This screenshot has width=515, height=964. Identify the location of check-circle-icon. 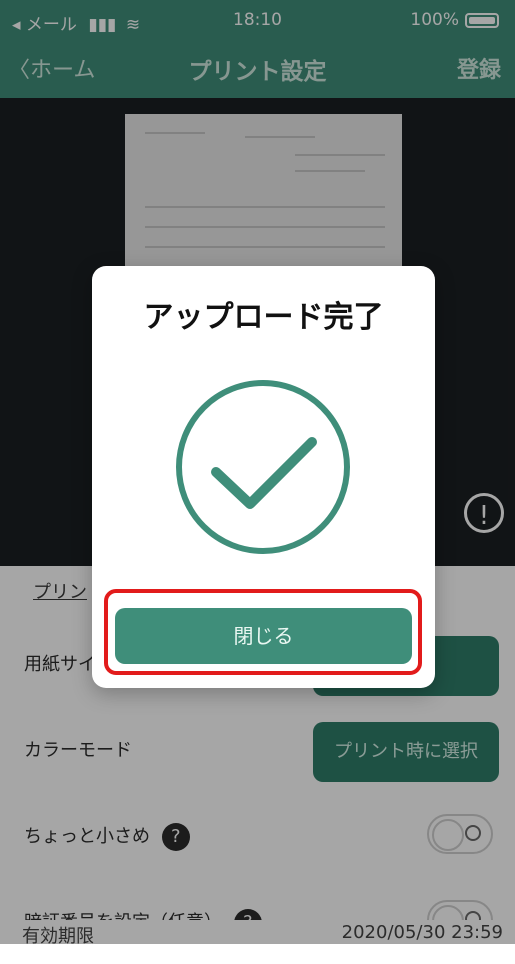
(263, 467).